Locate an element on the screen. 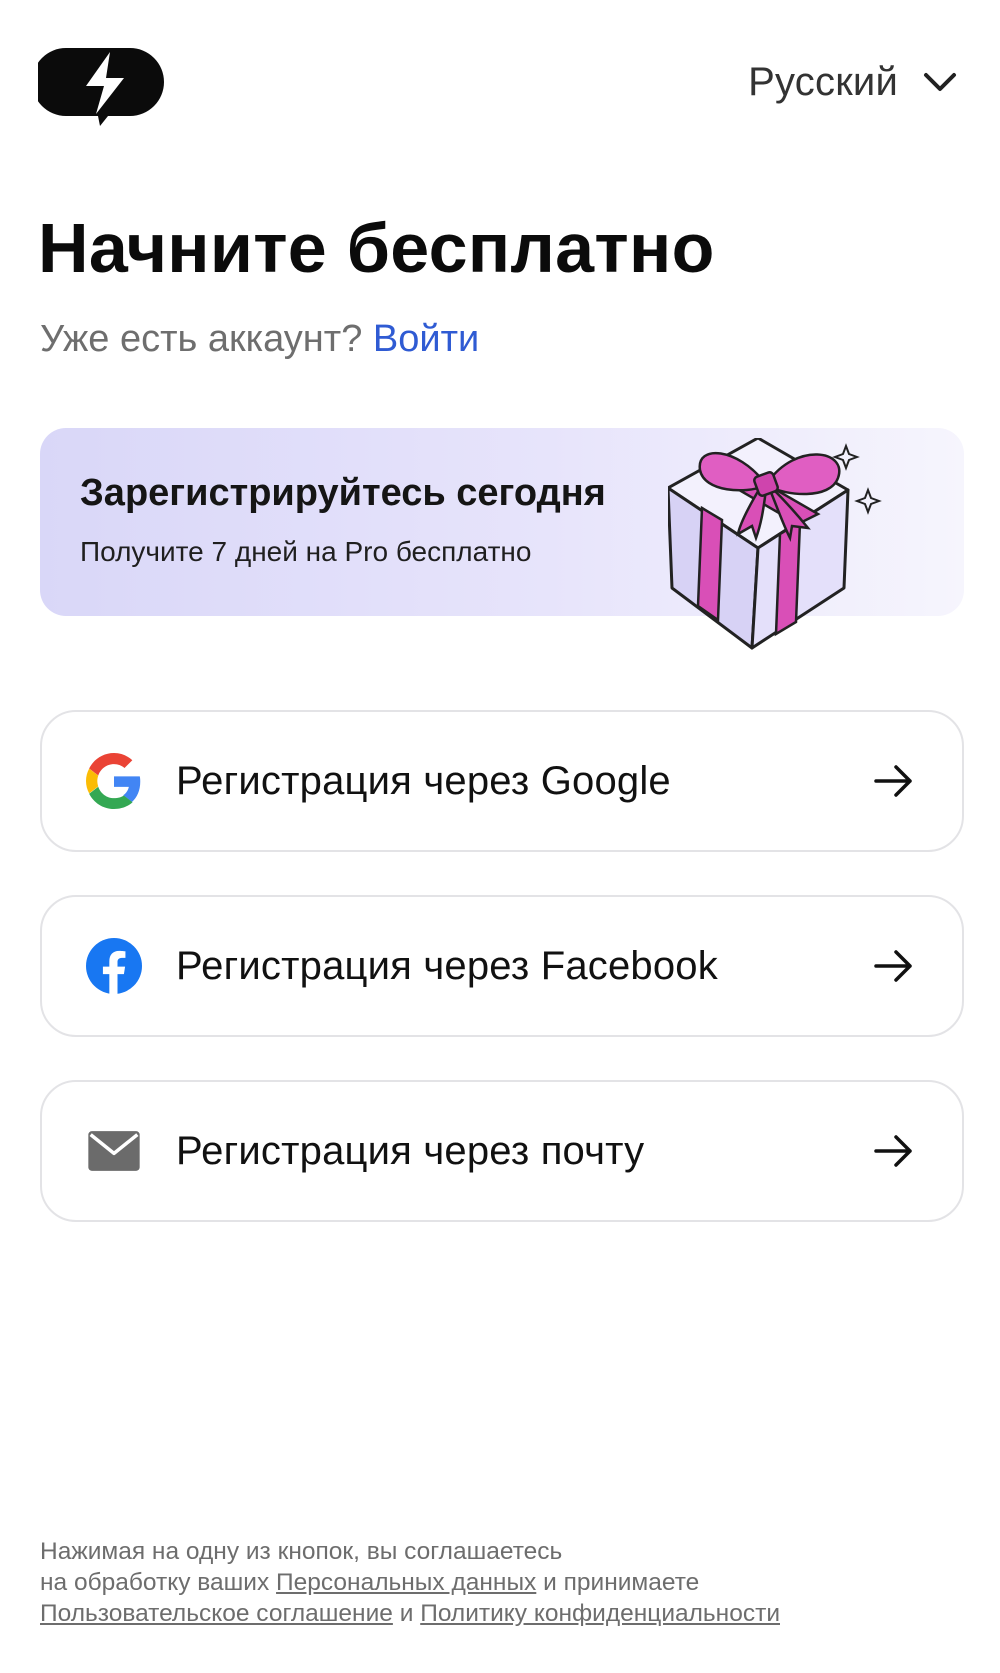  login-link: Войти is located at coordinates (426, 339).